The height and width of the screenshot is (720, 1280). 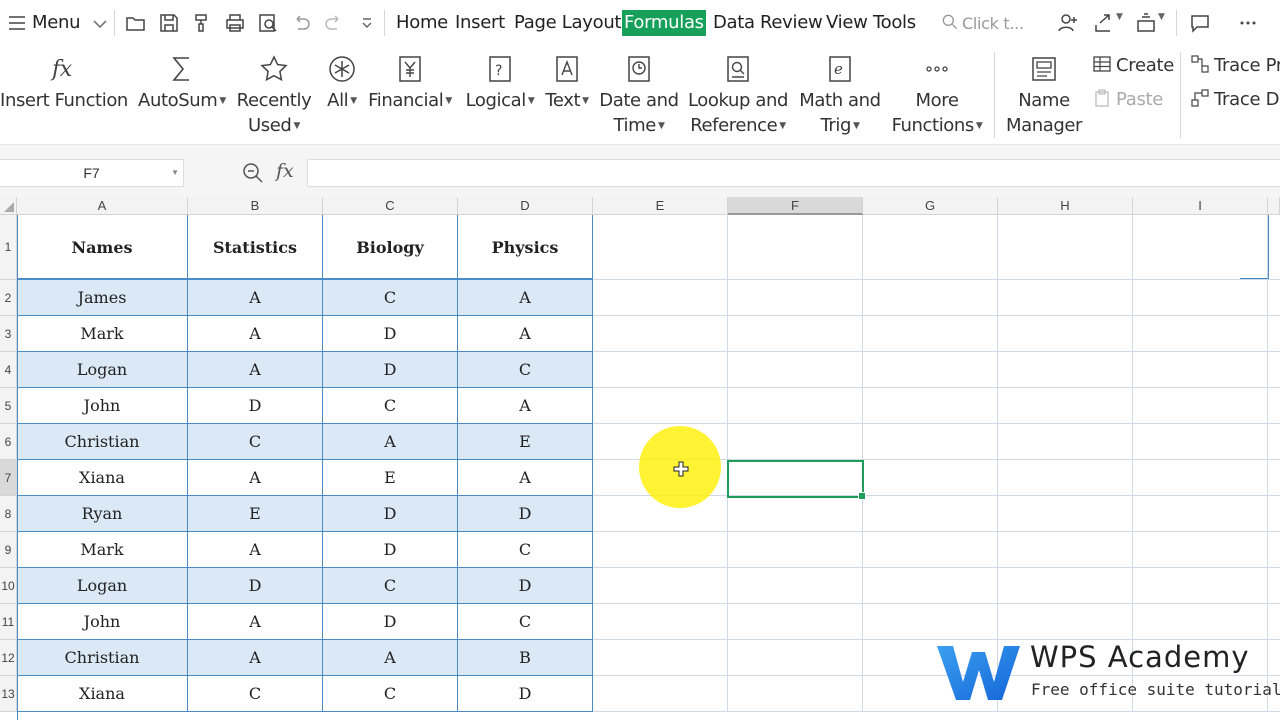 What do you see at coordinates (1065, 514) in the screenshot?
I see `cell-h8` at bounding box center [1065, 514].